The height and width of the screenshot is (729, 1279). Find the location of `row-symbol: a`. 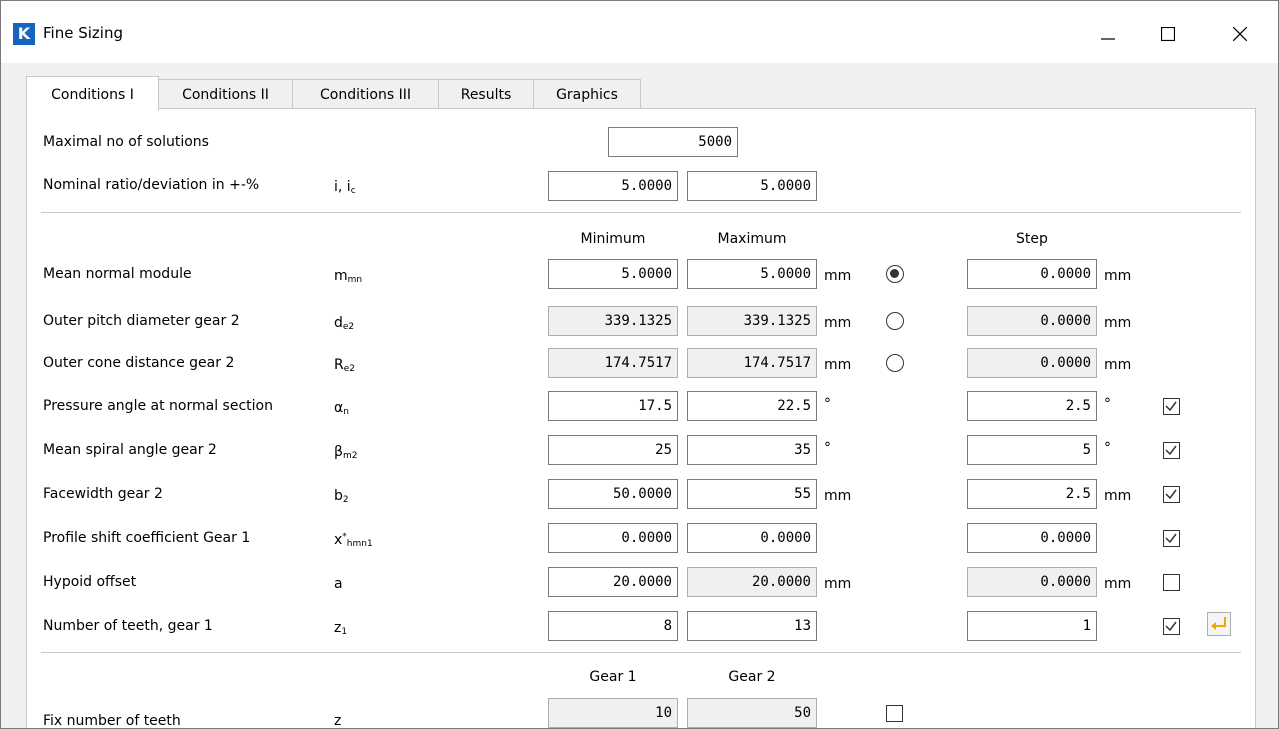

row-symbol: a is located at coordinates (338, 584).